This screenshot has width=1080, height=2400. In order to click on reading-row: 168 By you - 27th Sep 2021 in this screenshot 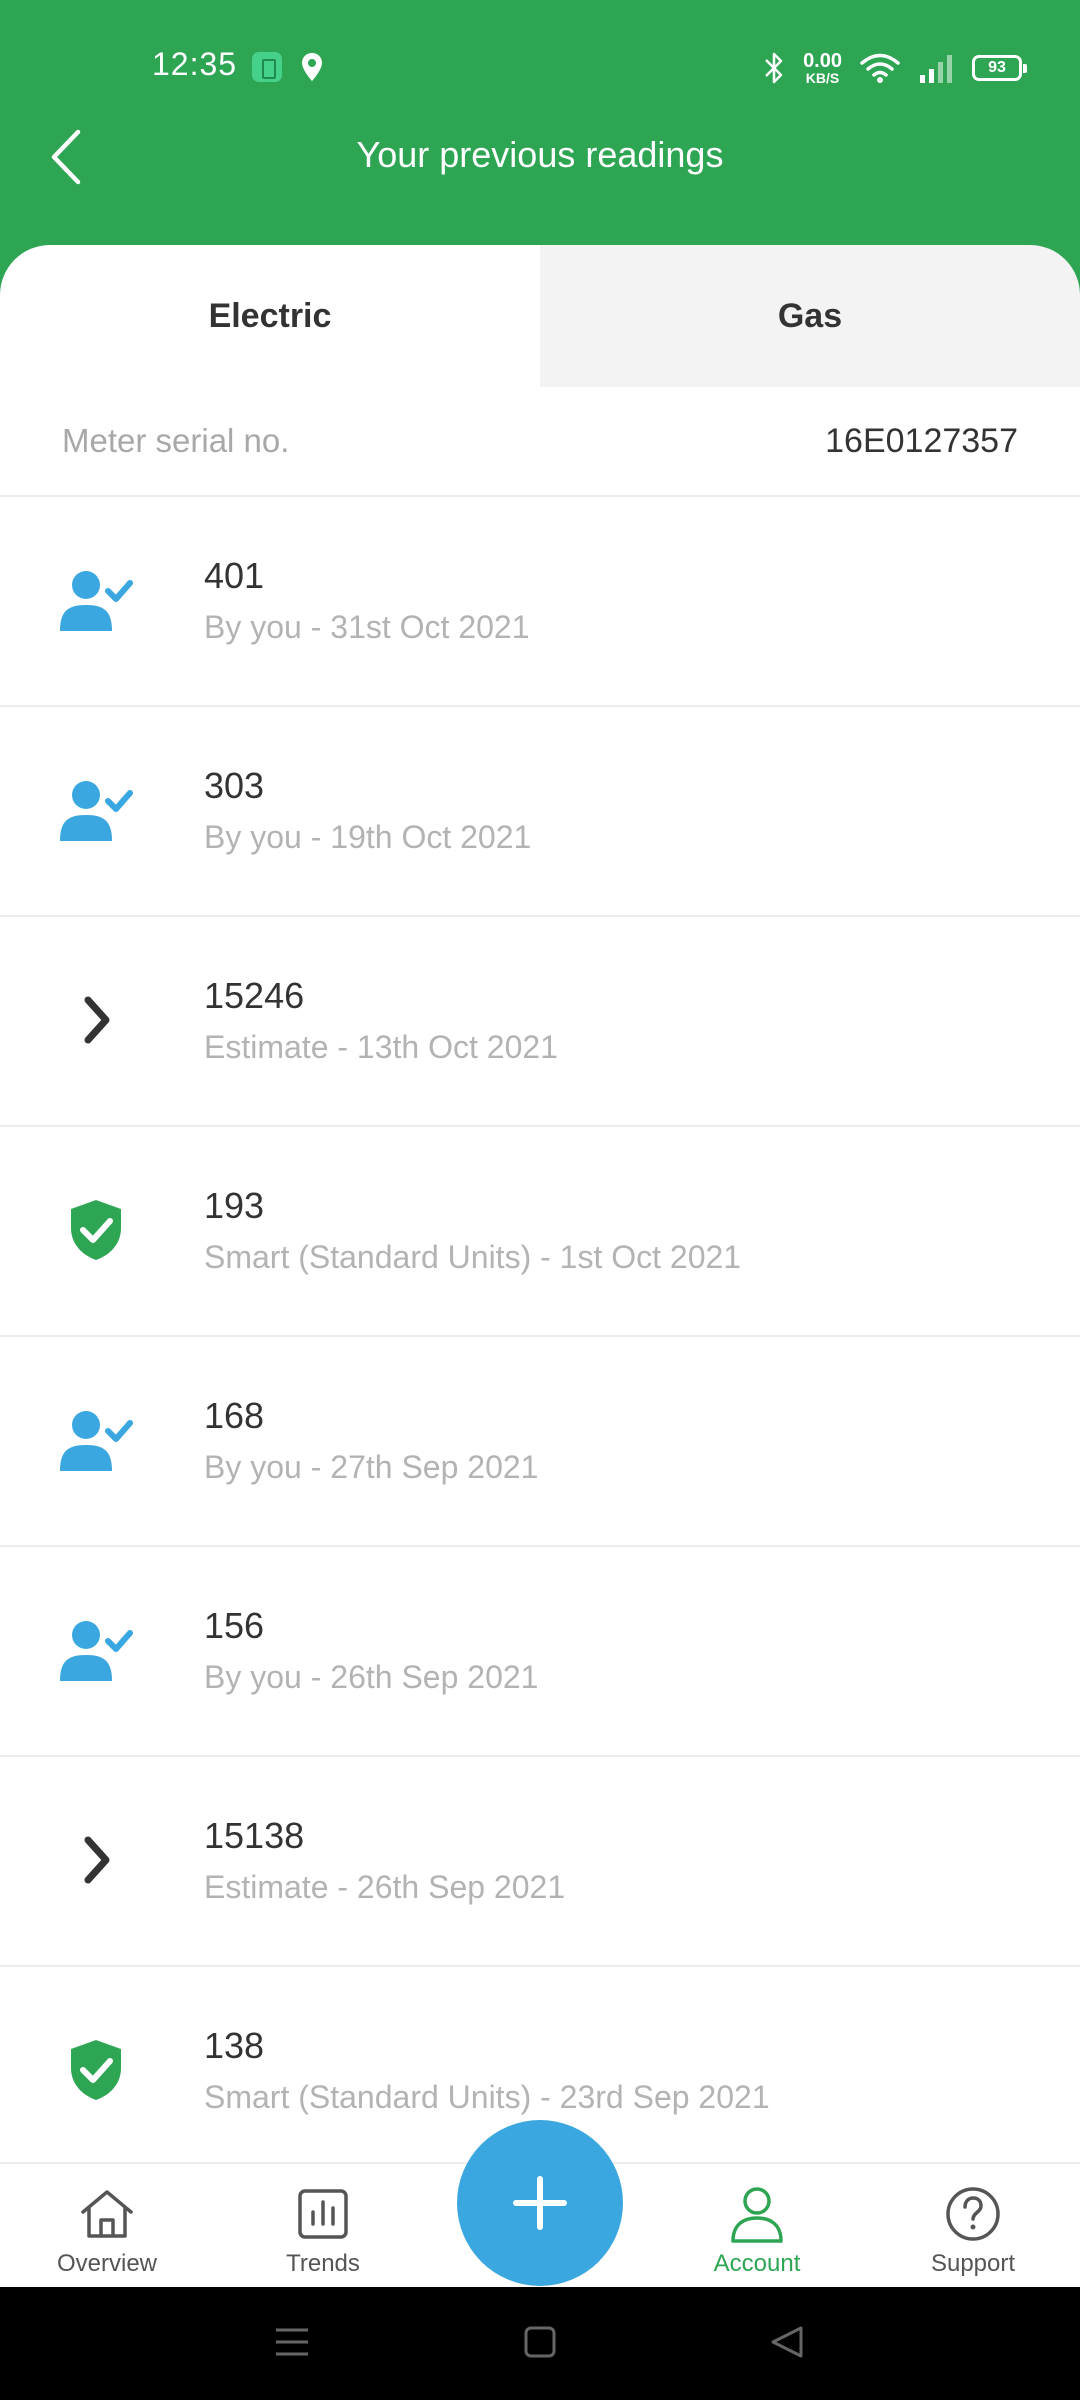, I will do `click(540, 1442)`.